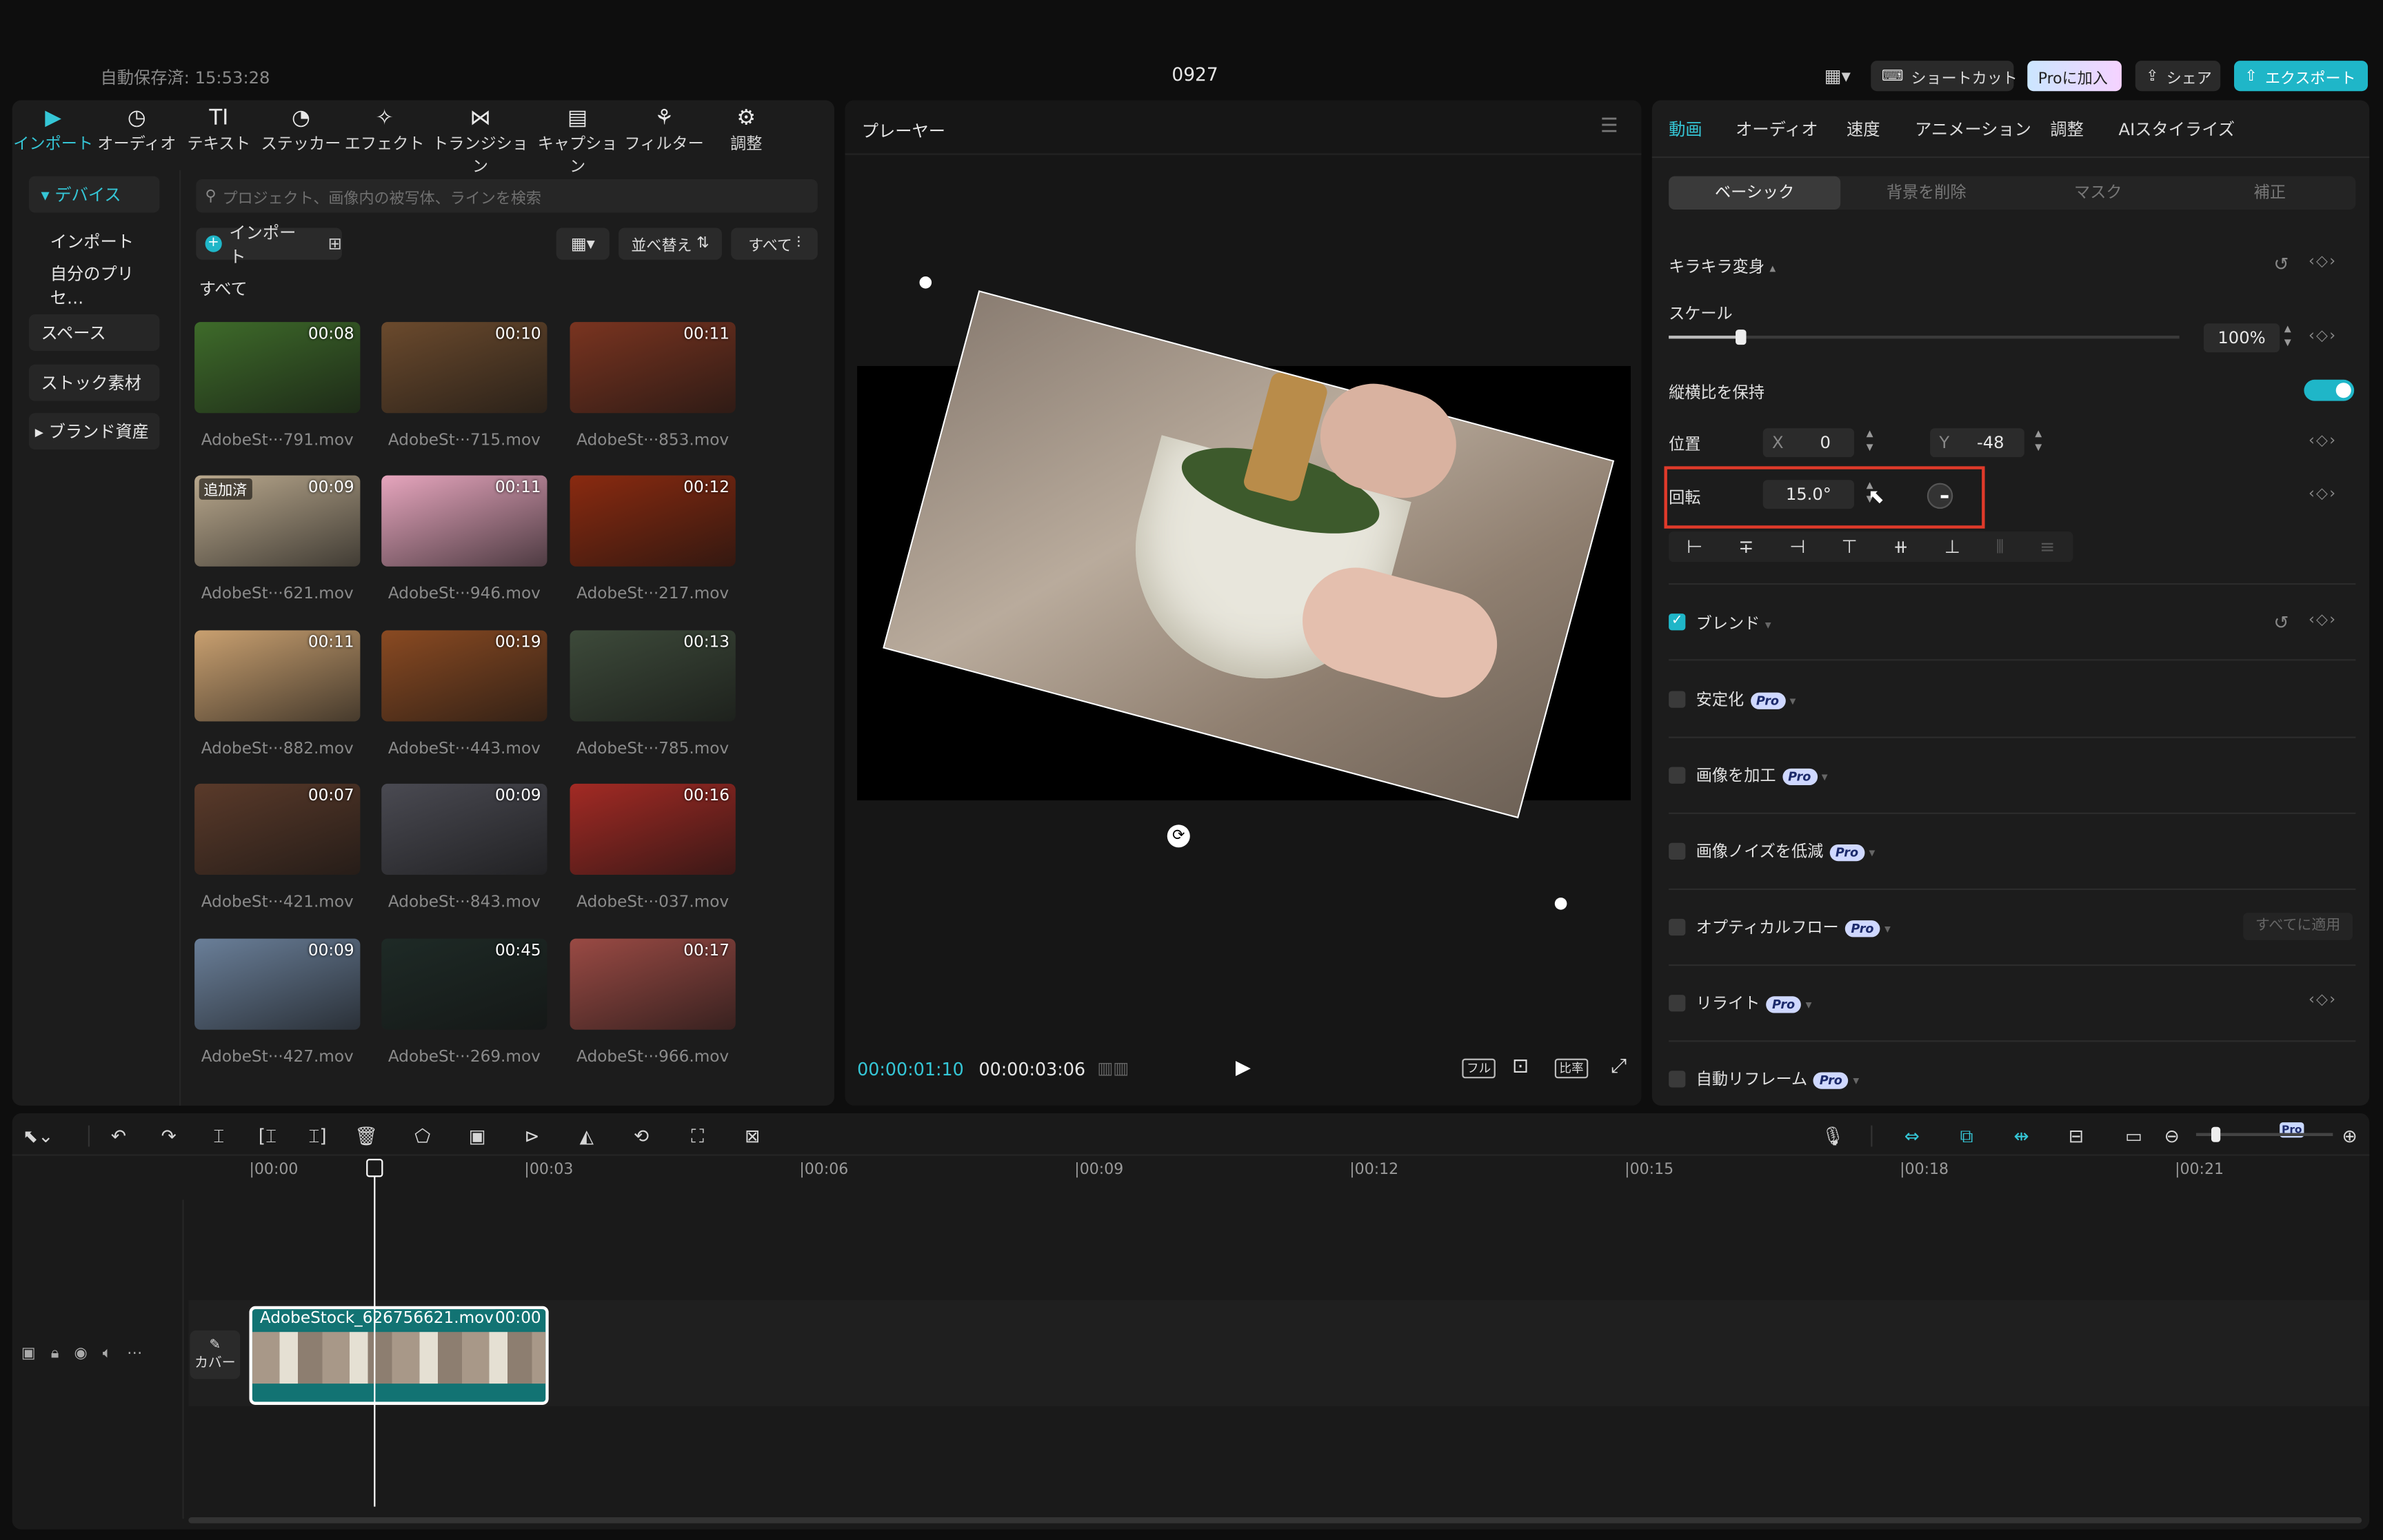 This screenshot has height=1540, width=2383. I want to click on fullscreen-icon: ⤢, so click(1619, 1067).